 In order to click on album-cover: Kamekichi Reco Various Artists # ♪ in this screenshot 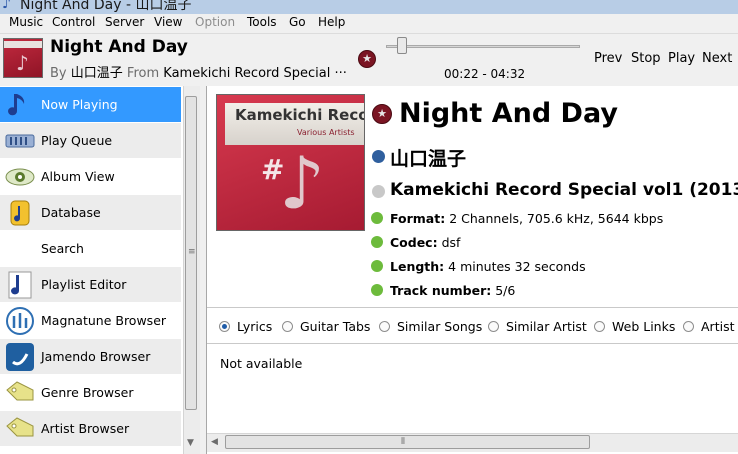, I will do `click(290, 162)`.